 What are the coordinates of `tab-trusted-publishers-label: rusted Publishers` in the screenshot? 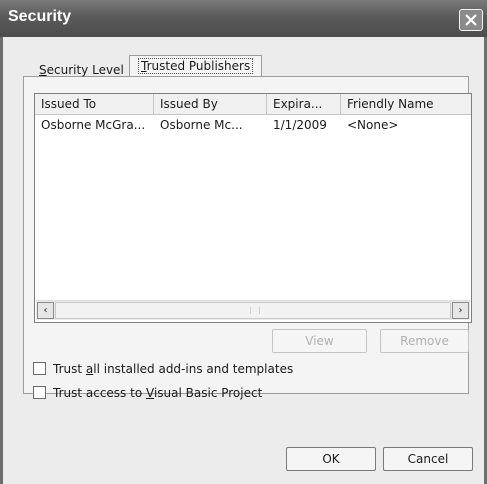 It's located at (198, 66).